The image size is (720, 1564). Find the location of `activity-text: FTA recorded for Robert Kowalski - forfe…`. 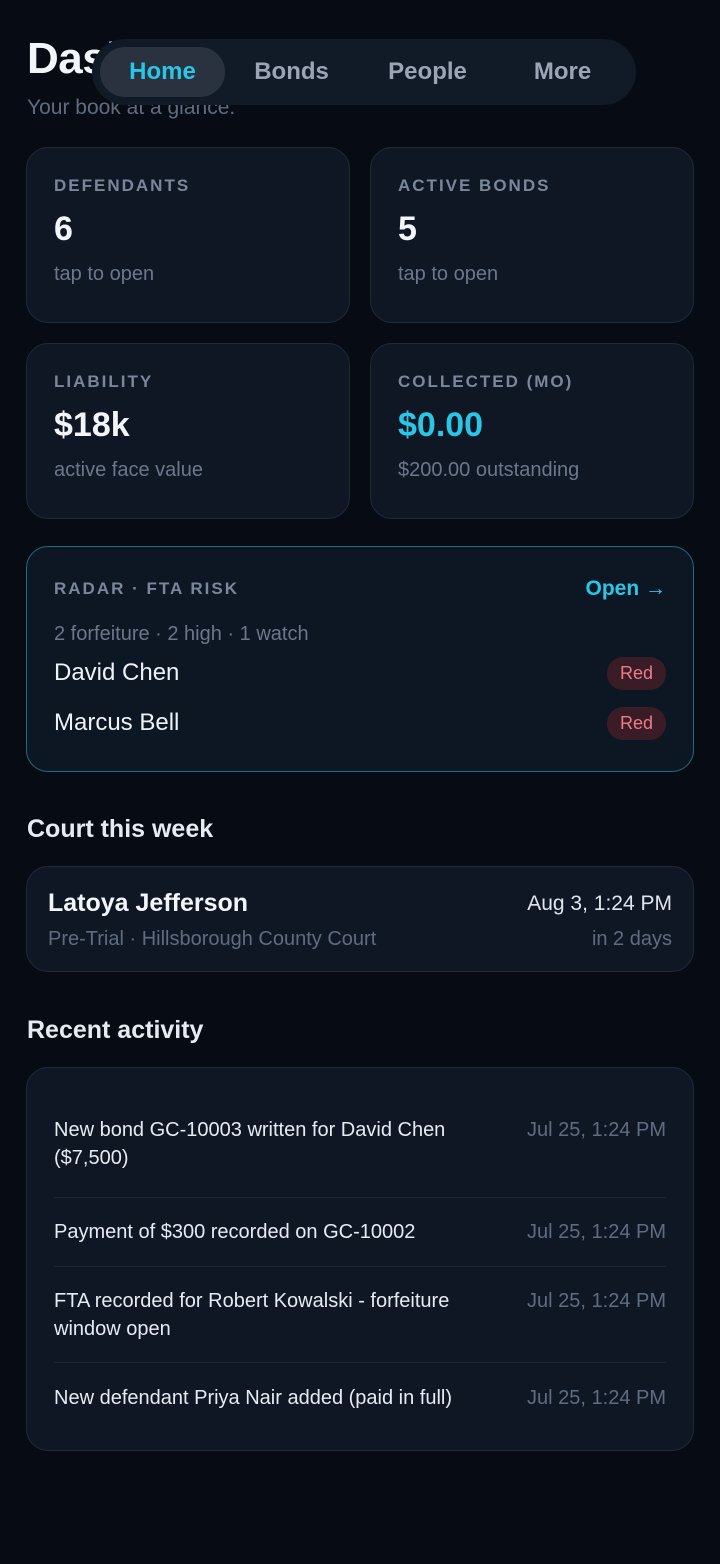

activity-text: FTA recorded for Robert Kowalski - forfe… is located at coordinates (252, 1315).